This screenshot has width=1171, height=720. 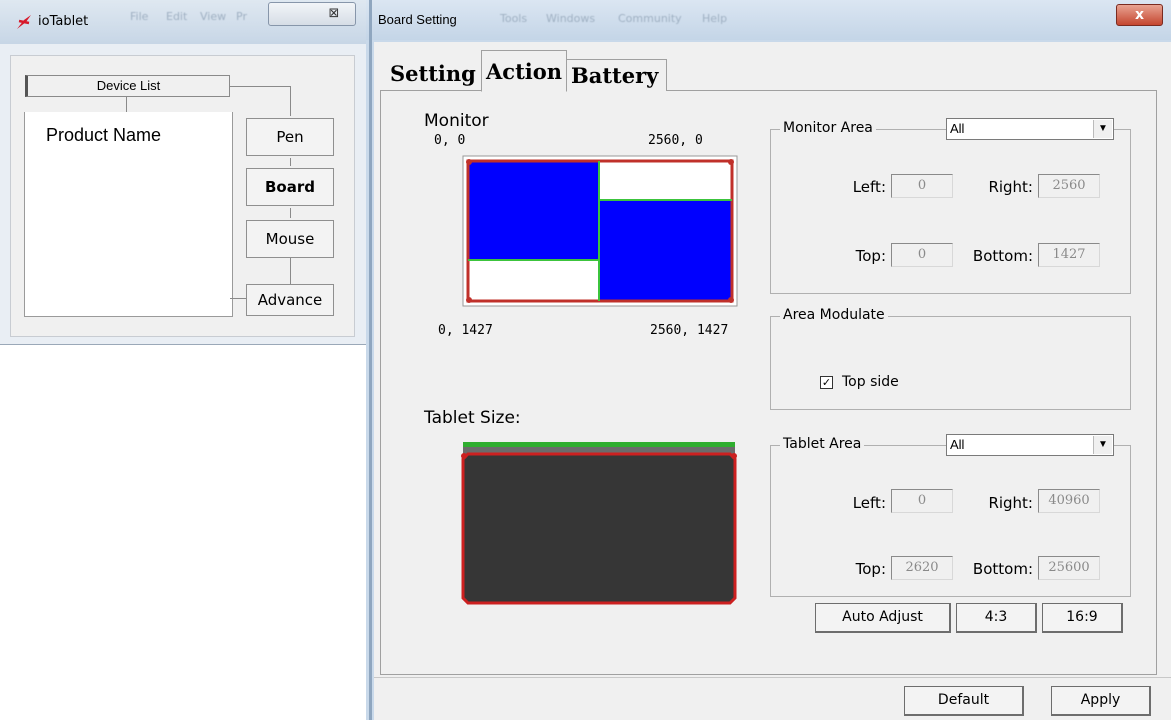 I want to click on monitor-bottom-left-coord: 0, 1427, so click(x=465, y=330).